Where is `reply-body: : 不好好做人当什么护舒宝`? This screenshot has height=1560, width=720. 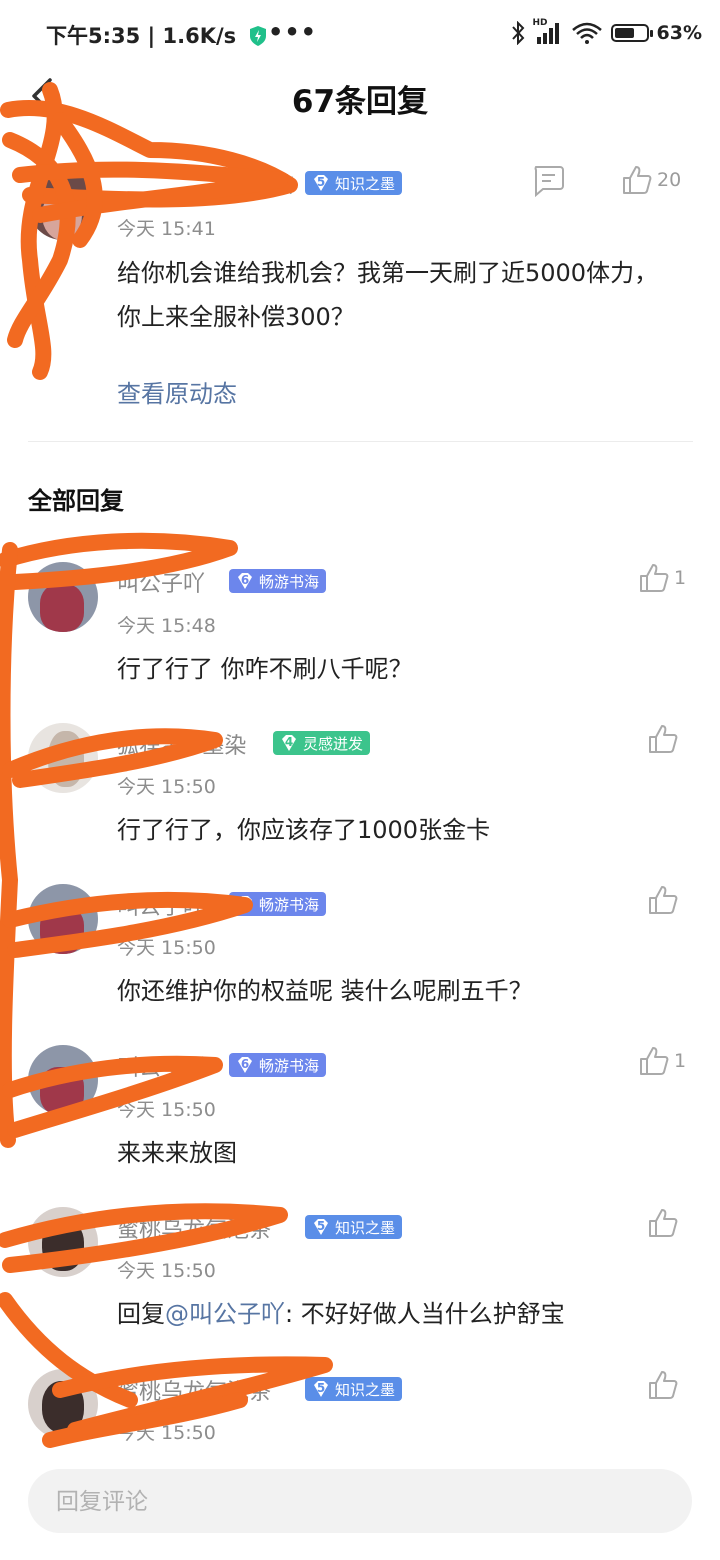 reply-body: : 不好好做人当什么护舒宝 is located at coordinates (425, 1314).